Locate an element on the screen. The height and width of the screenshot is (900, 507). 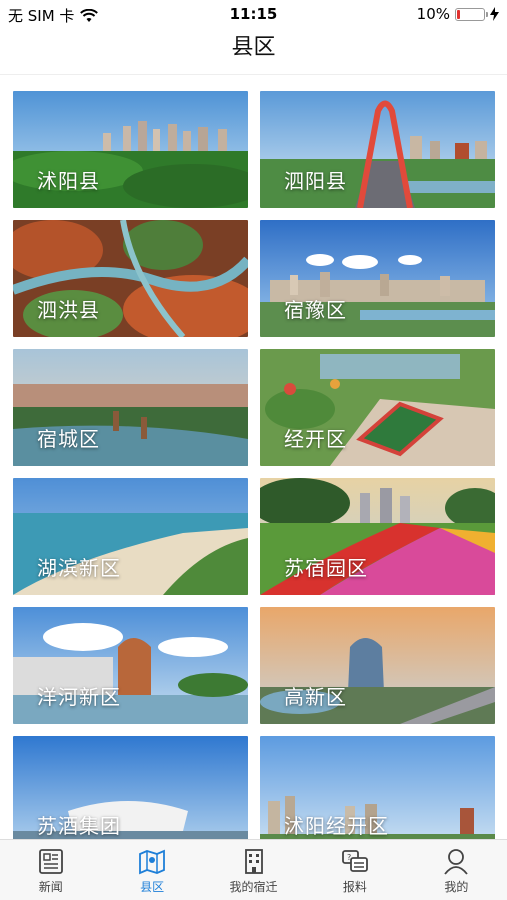
tab-me: 我的 is located at coordinates (456, 870).